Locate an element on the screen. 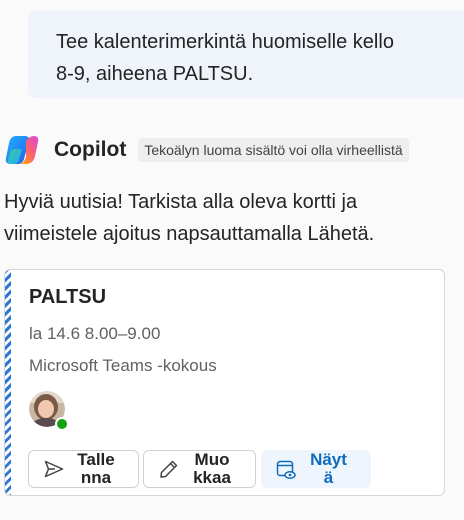 The image size is (464, 520). view-label-line-1: Näyt is located at coordinates (328, 459).